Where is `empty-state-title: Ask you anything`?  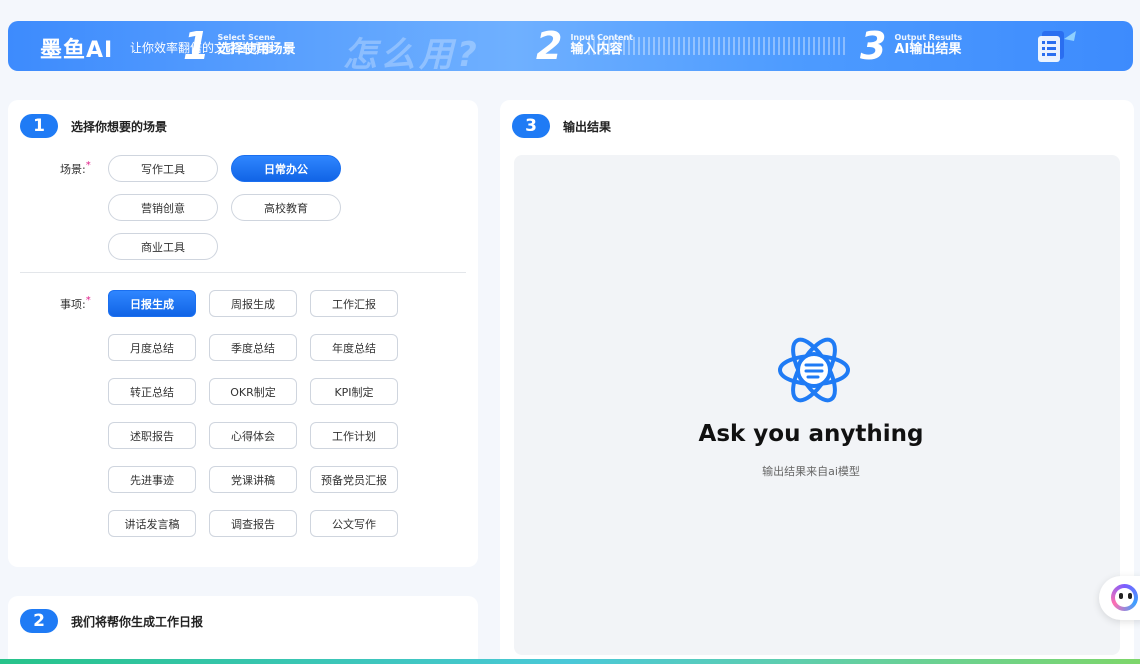 empty-state-title: Ask you anything is located at coordinates (811, 434).